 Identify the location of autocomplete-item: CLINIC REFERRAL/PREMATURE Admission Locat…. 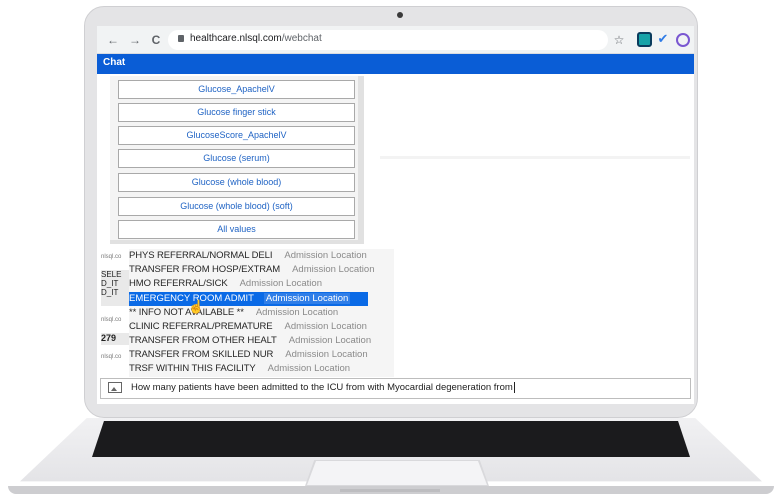
(248, 327).